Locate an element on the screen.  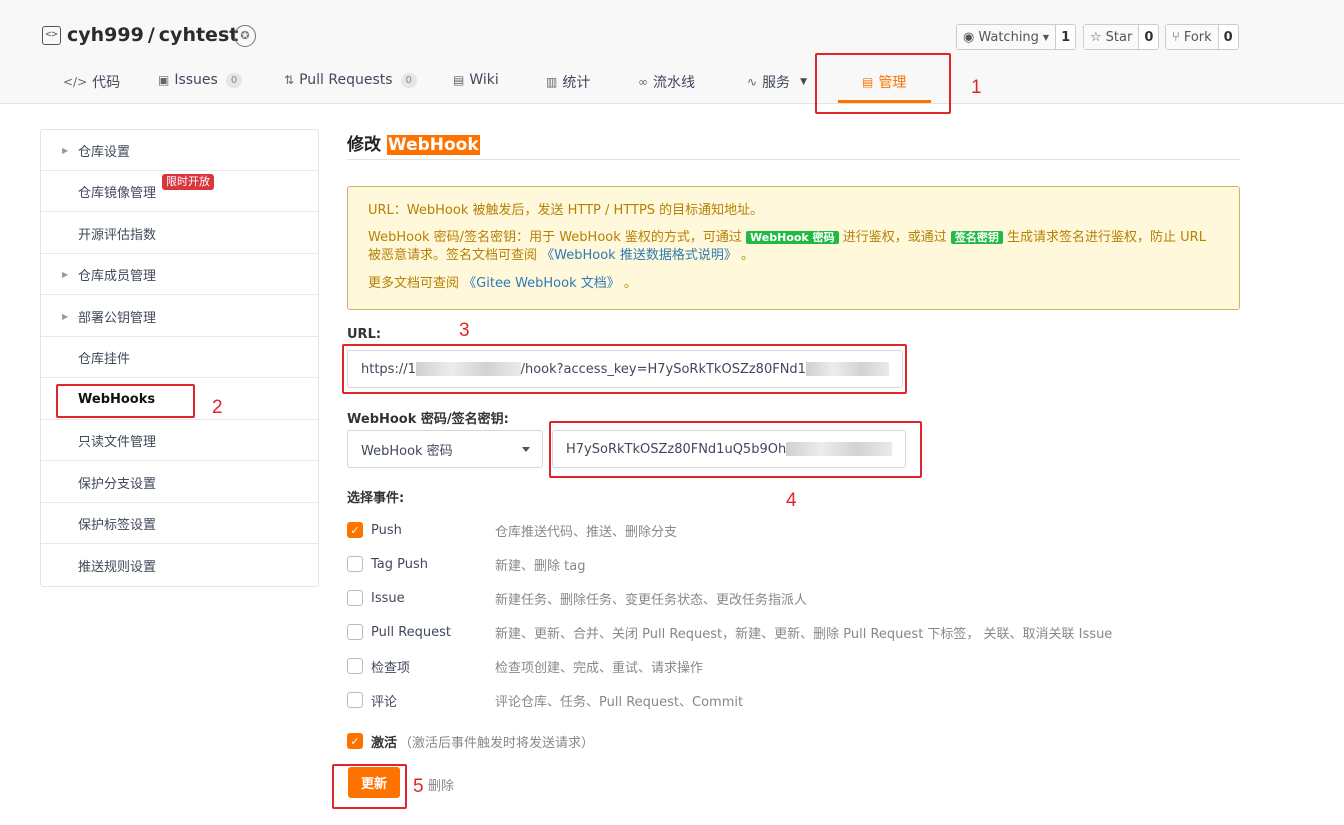
fork-label: Fork is located at coordinates (1197, 37).